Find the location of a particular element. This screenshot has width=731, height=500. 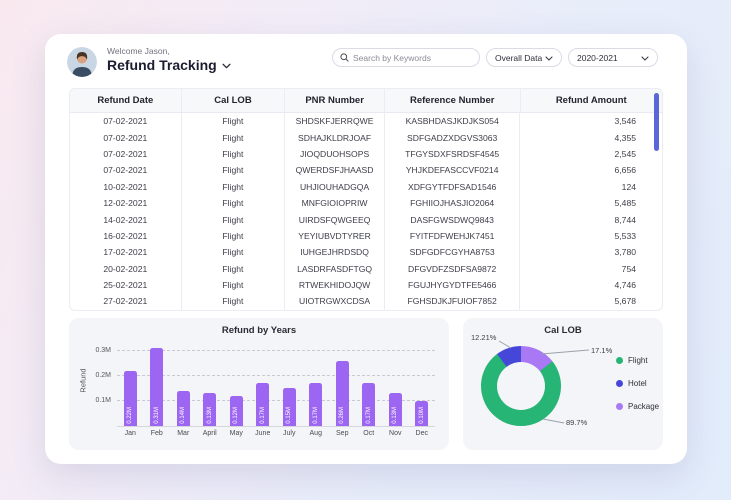

table-cell: 16-02-2021 is located at coordinates (126, 236).